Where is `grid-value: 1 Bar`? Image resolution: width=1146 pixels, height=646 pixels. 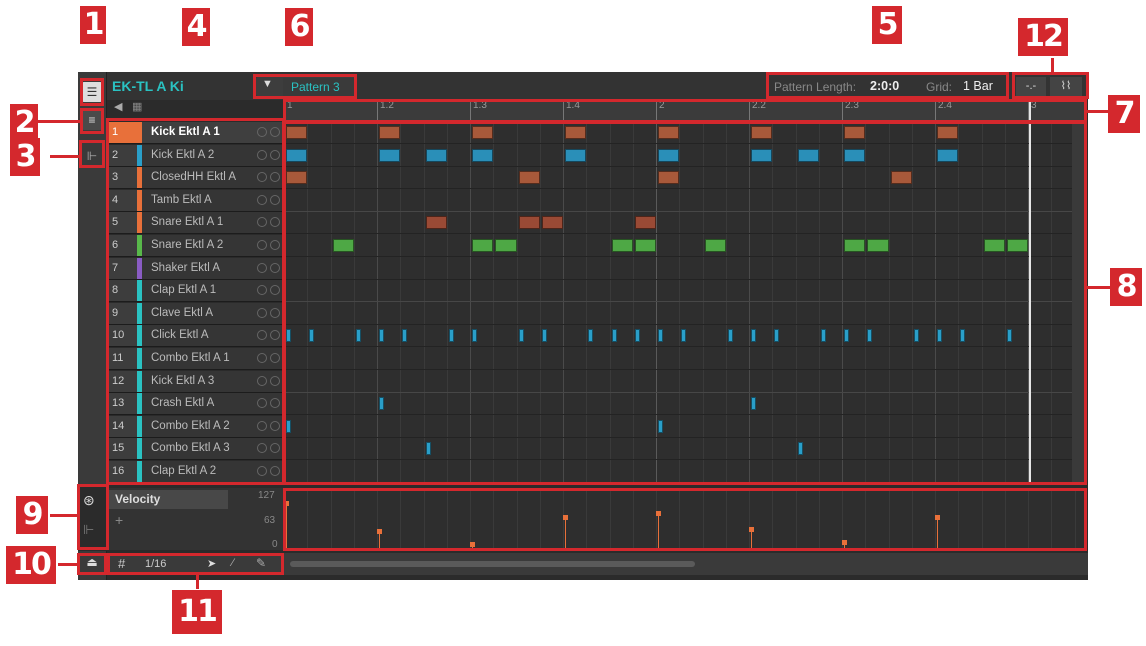
grid-value: 1 Bar is located at coordinates (978, 86).